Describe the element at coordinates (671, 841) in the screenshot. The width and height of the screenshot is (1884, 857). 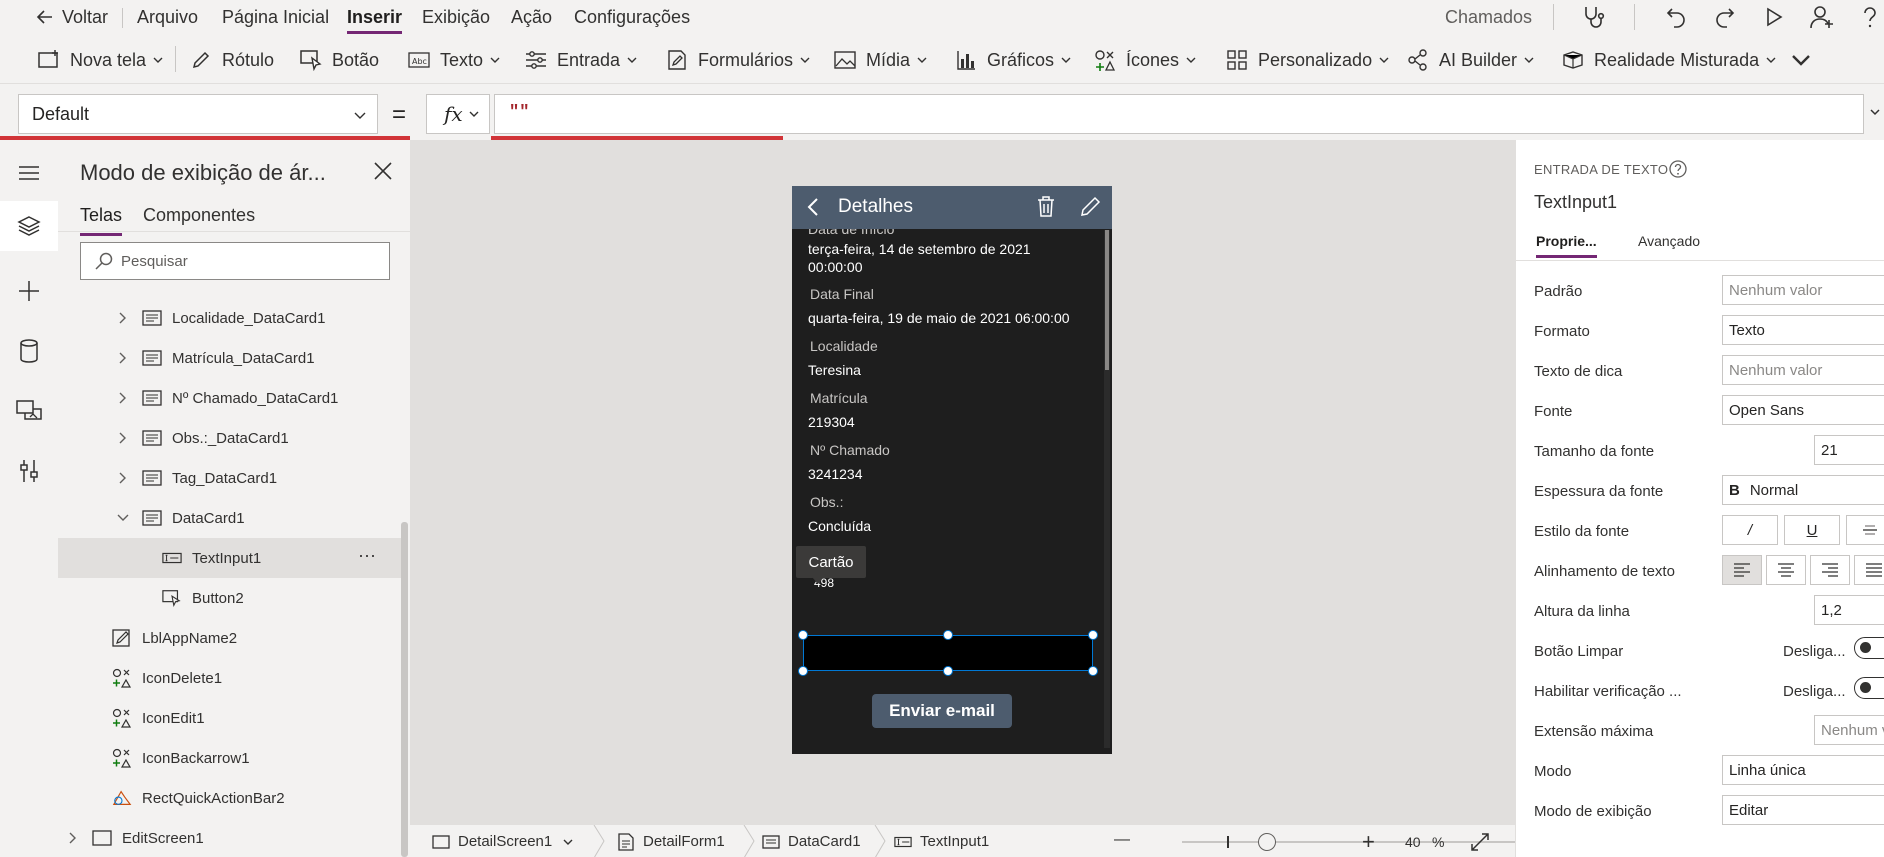
I see `crumb-detailform1: DetailForm1` at that location.